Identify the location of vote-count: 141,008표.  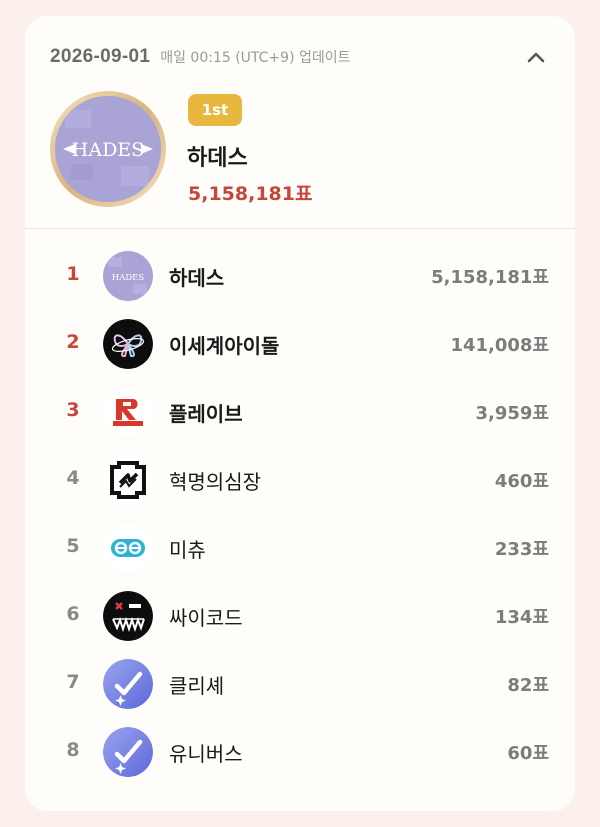
(499, 345).